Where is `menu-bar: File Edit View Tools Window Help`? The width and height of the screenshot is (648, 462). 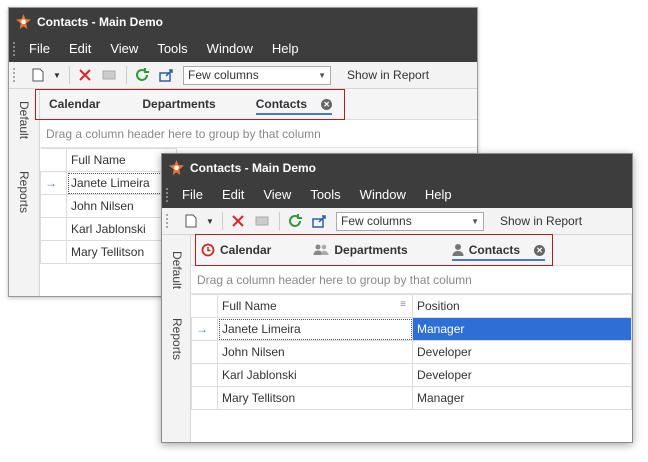 menu-bar: File Edit View Tools Window Help is located at coordinates (243, 48).